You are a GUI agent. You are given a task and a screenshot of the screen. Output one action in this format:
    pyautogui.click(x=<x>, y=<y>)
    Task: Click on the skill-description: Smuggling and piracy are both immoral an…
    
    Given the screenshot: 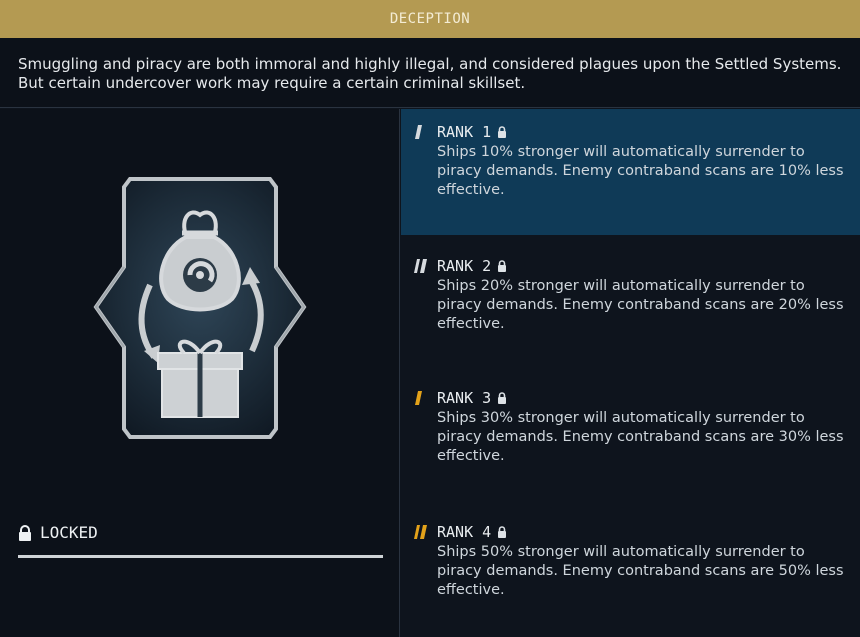 What is the action you would take?
    pyautogui.click(x=430, y=73)
    